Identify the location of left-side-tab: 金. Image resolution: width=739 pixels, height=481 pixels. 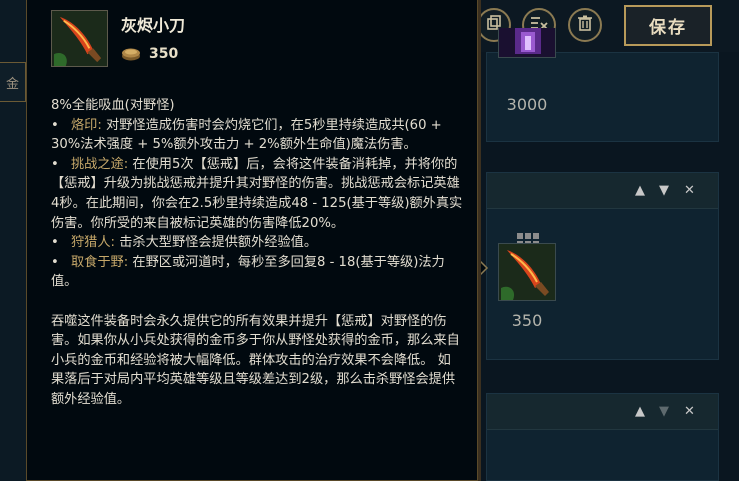
(13, 82).